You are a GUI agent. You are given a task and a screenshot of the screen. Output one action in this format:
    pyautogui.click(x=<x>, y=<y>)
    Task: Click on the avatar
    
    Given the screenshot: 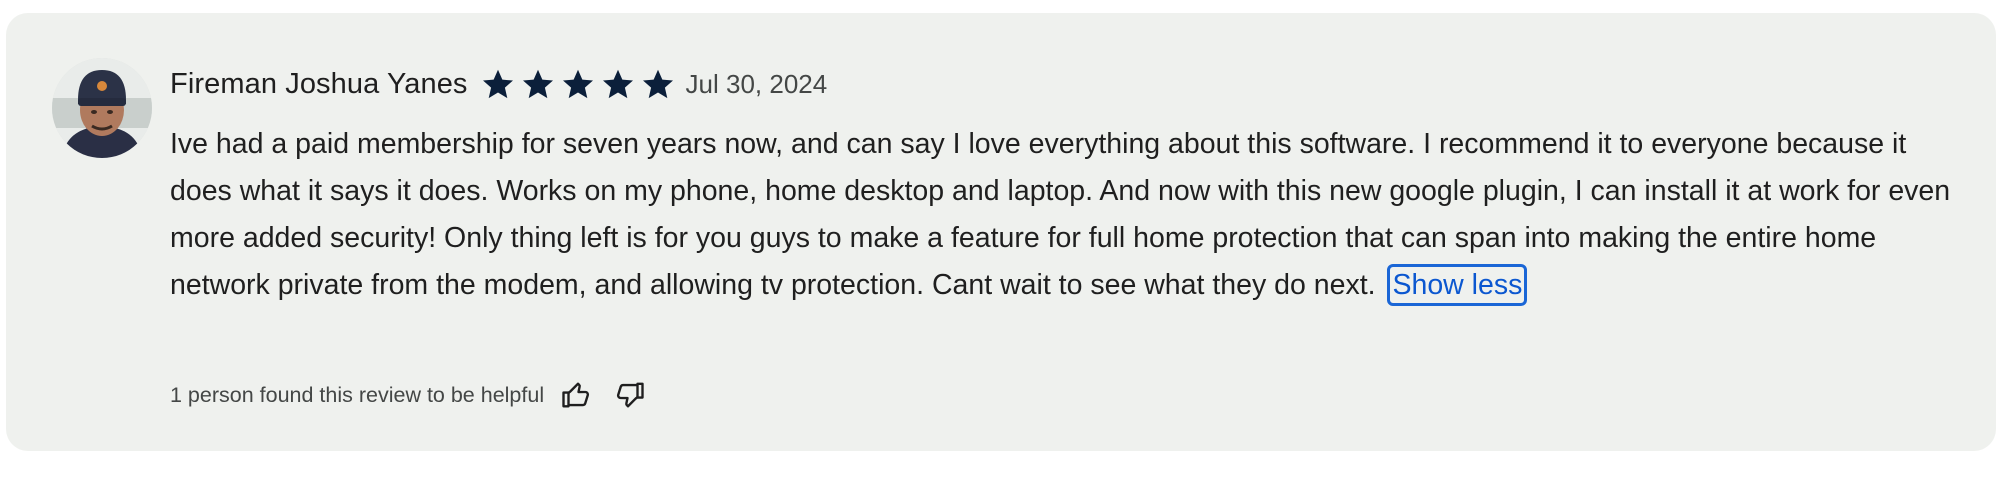 What is the action you would take?
    pyautogui.click(x=102, y=108)
    